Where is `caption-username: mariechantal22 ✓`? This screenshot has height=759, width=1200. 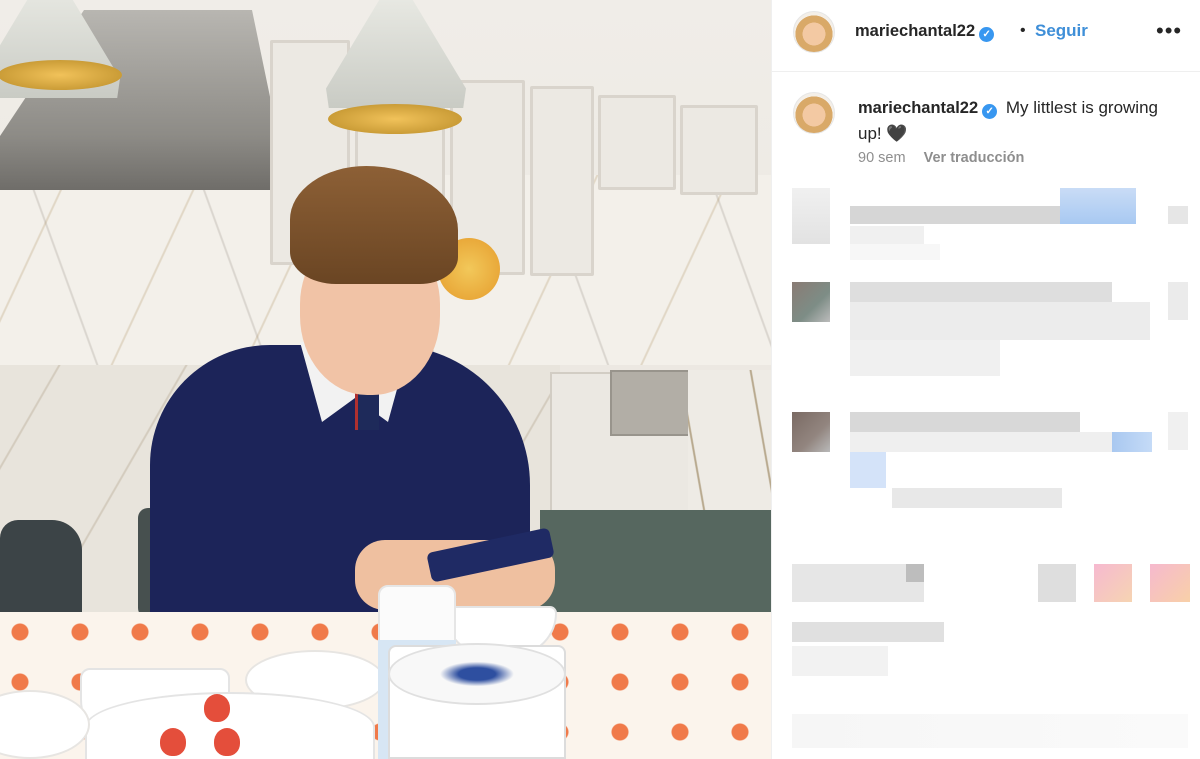
caption-username: mariechantal22 ✓ is located at coordinates (928, 109).